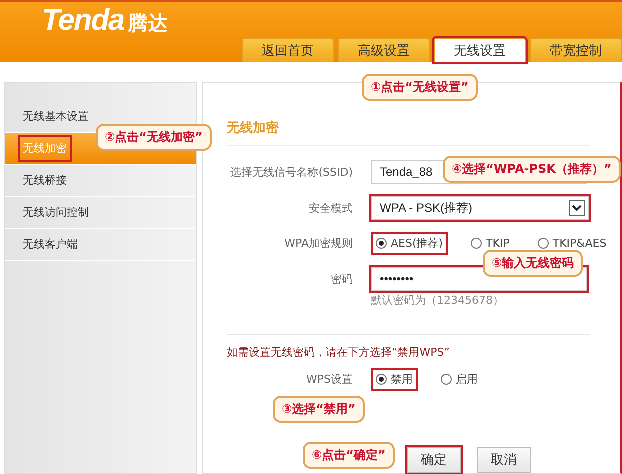 The image size is (622, 474). Describe the element at coordinates (417, 243) in the screenshot. I see `radio-label: AES(推荐)` at that location.